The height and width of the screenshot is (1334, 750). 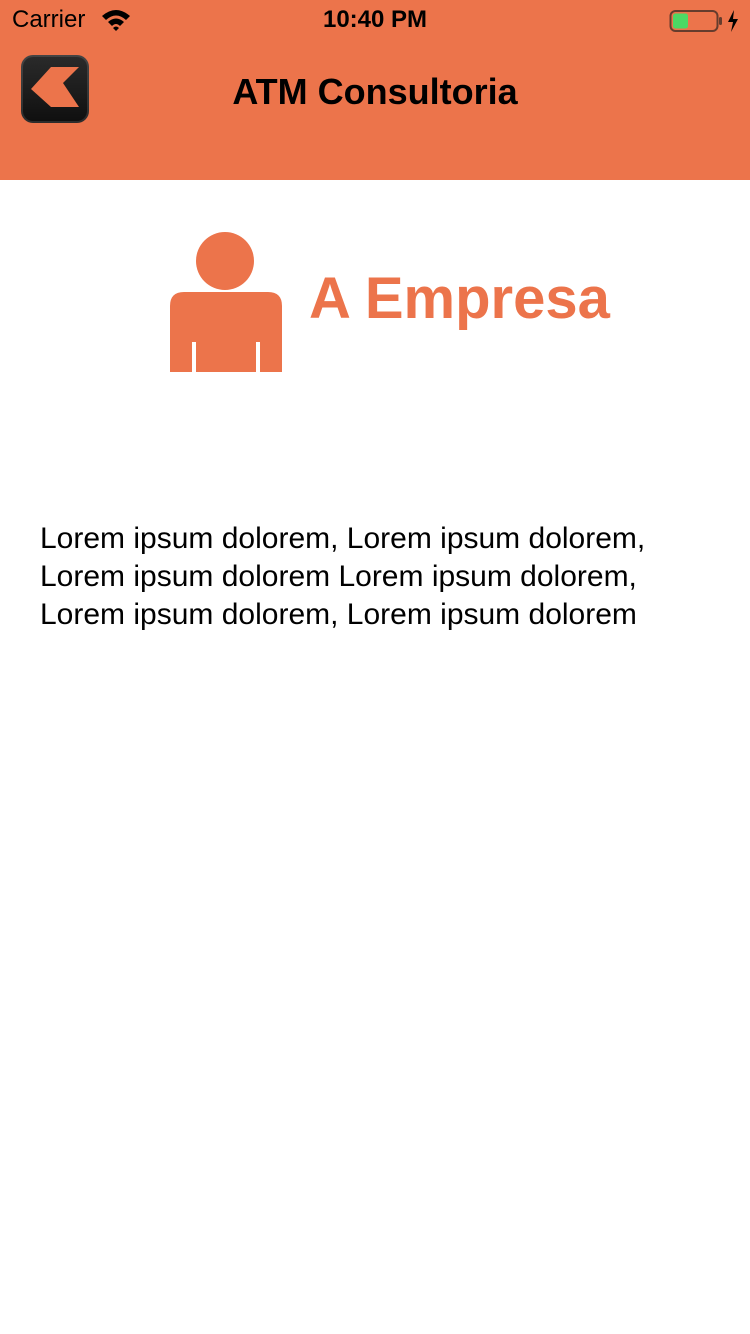 What do you see at coordinates (695, 21) in the screenshot?
I see `battery-icon` at bounding box center [695, 21].